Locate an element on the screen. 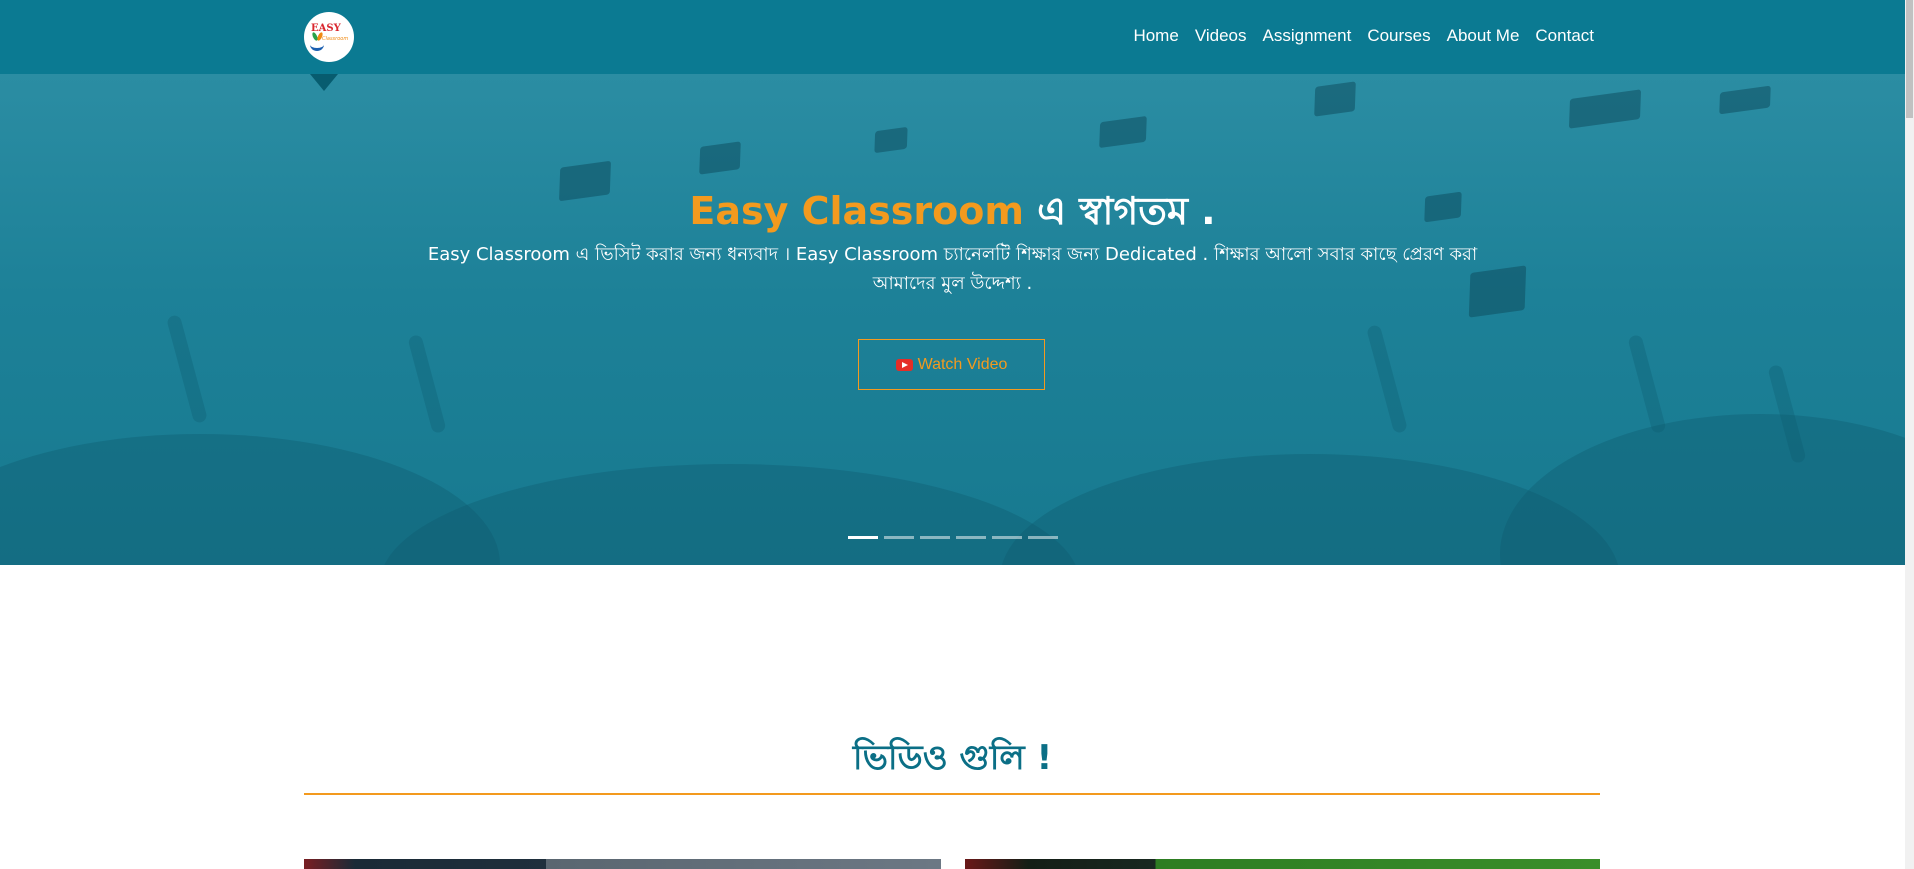 This screenshot has height=869, width=1914. nav-home: Home is located at coordinates (1155, 36).